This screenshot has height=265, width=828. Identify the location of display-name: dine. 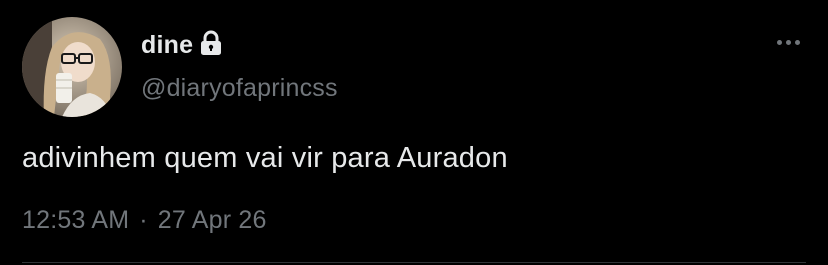
(167, 45).